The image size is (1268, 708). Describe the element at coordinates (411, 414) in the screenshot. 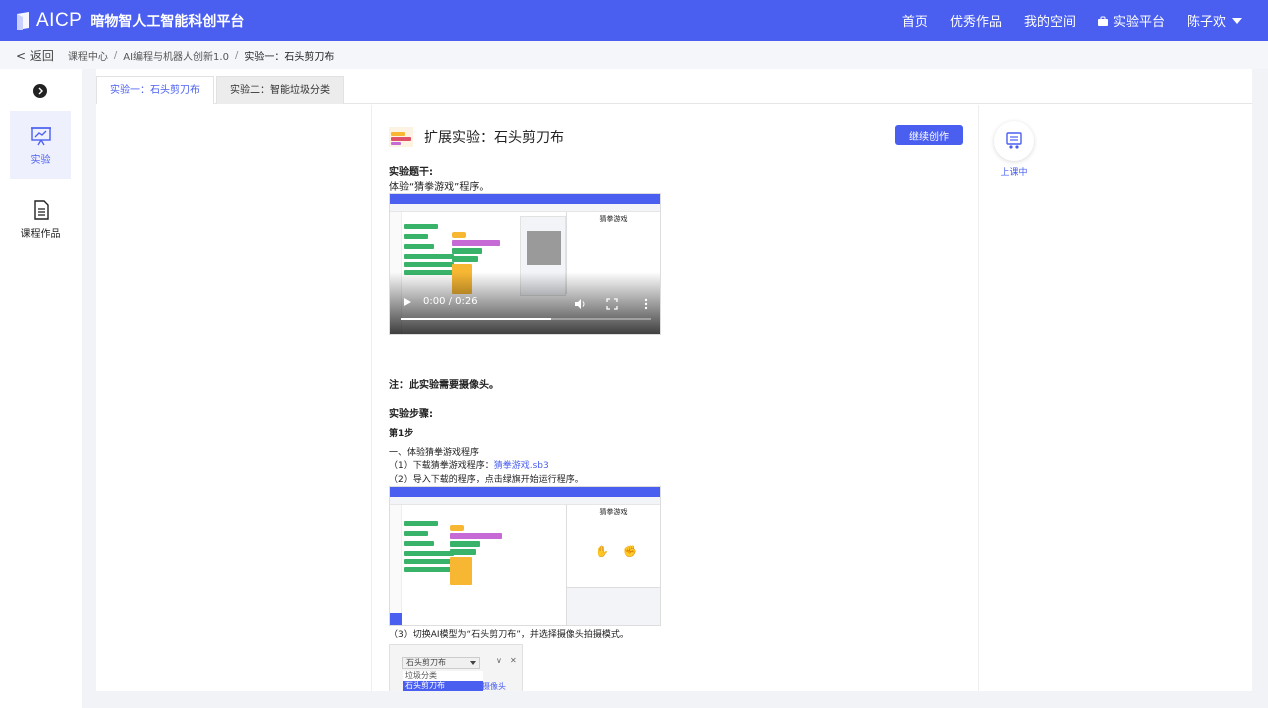

I see `steps-heading: 实验步骤:` at that location.